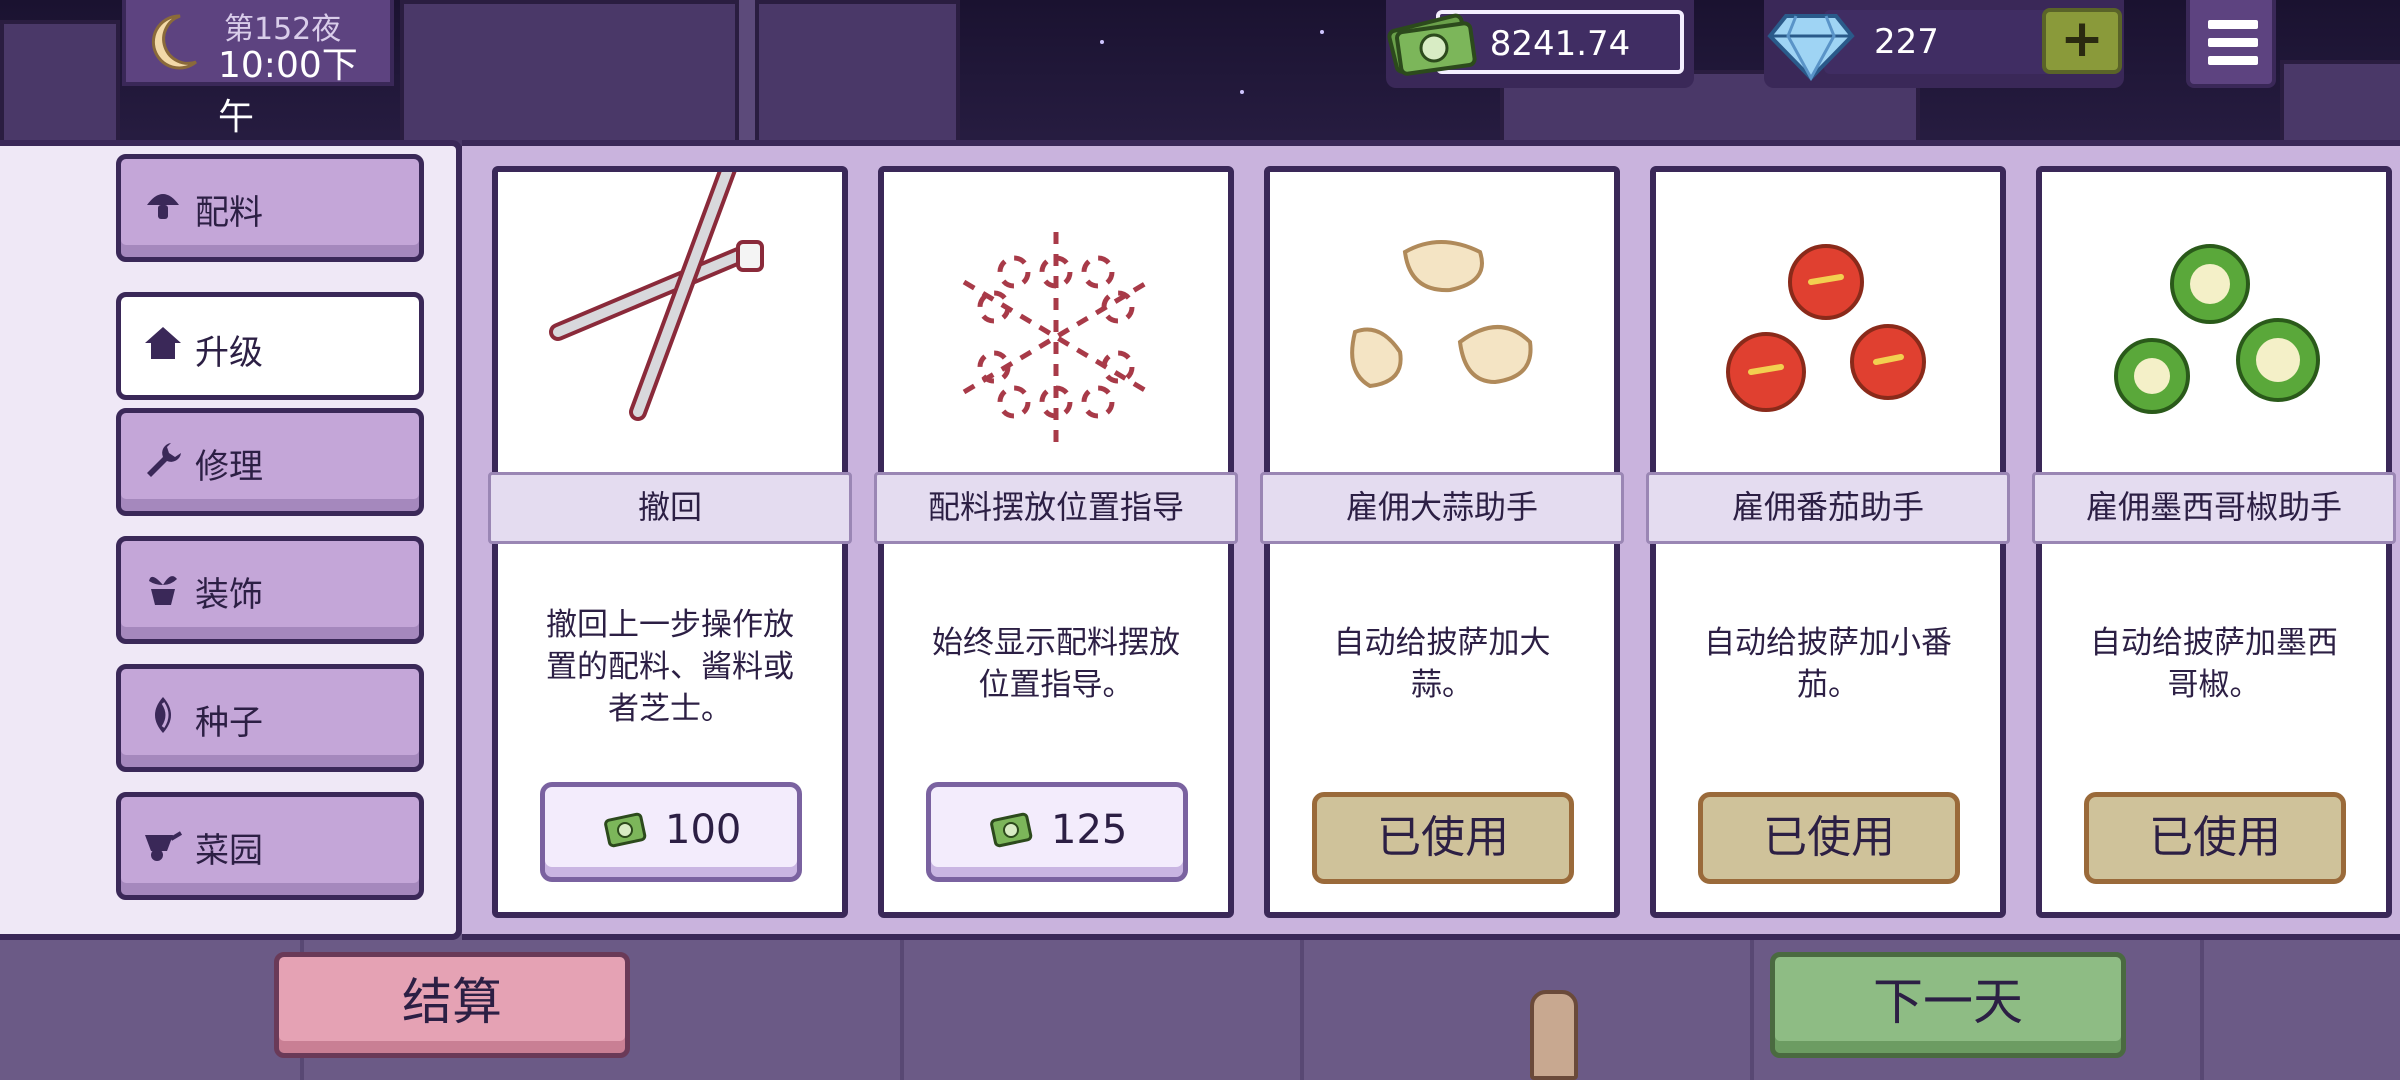 The width and height of the screenshot is (2400, 1080). I want to click on jalapeno-icon, so click(2217, 329).